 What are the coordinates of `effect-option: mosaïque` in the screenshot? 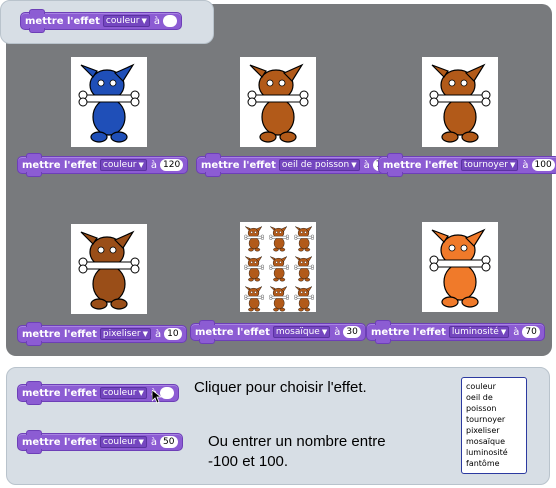 It's located at (494, 441).